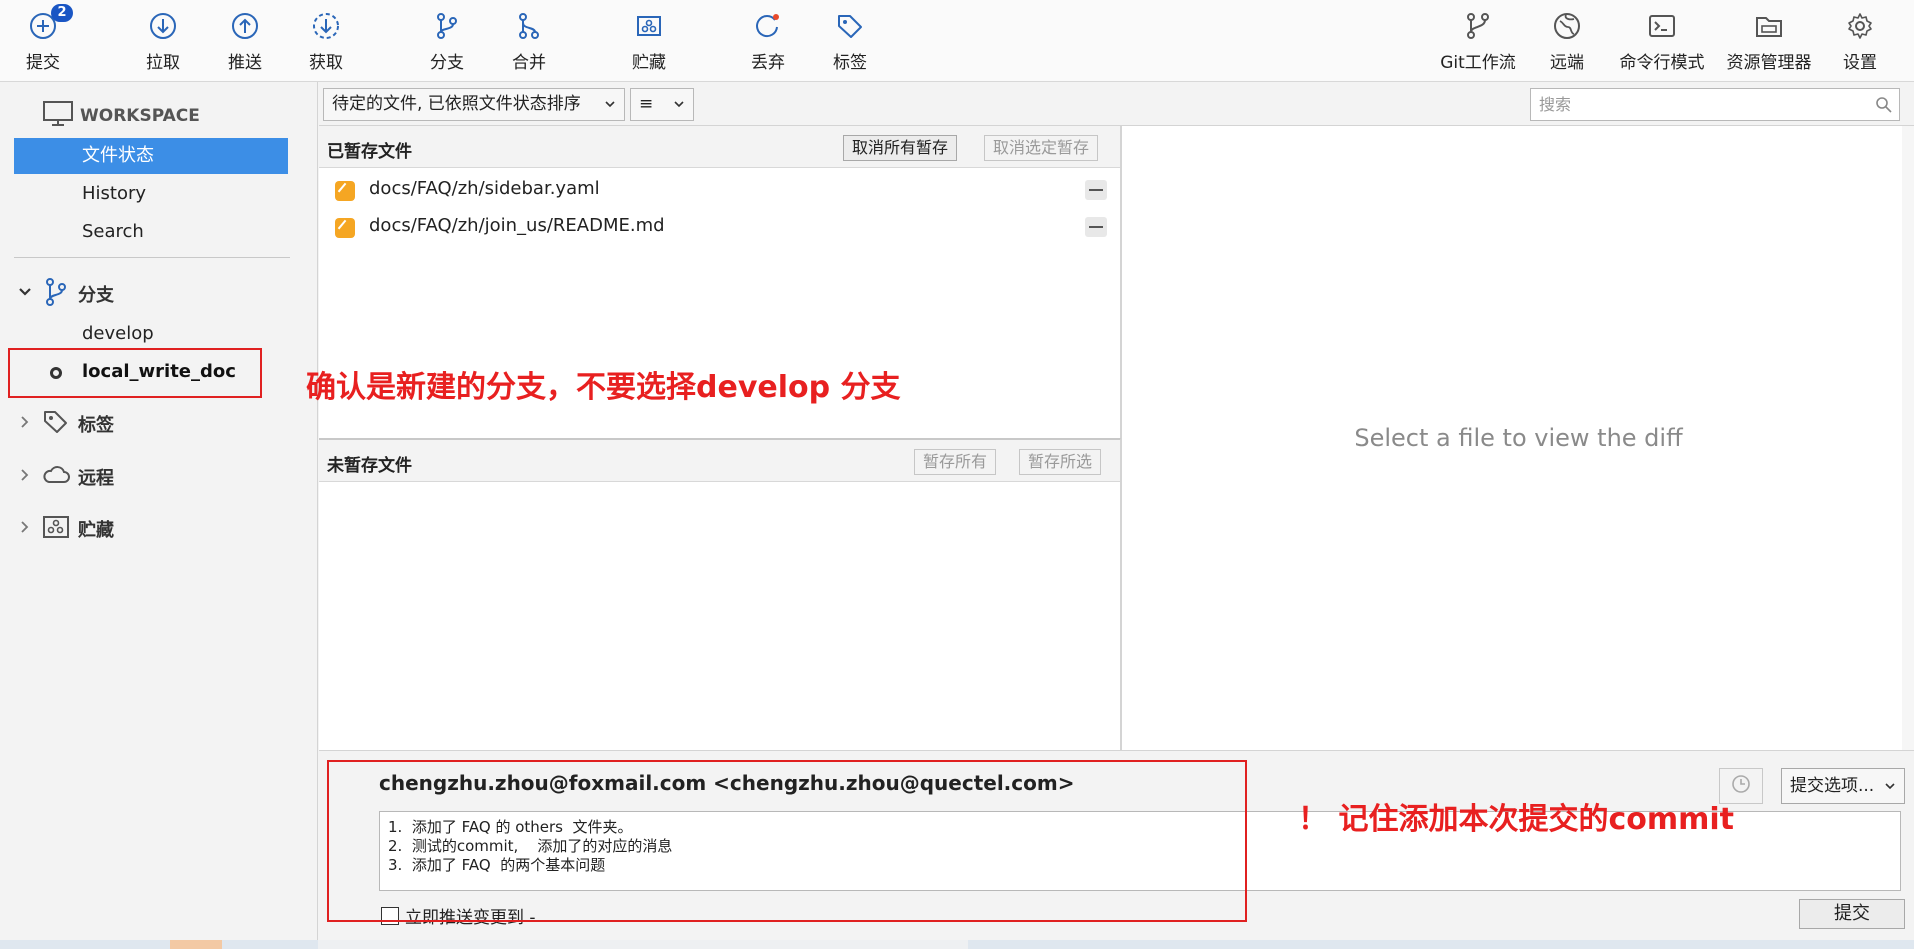  What do you see at coordinates (603, 387) in the screenshot?
I see `branch-annotation-note: 确认是新建的分支，不要选择develop 分支` at bounding box center [603, 387].